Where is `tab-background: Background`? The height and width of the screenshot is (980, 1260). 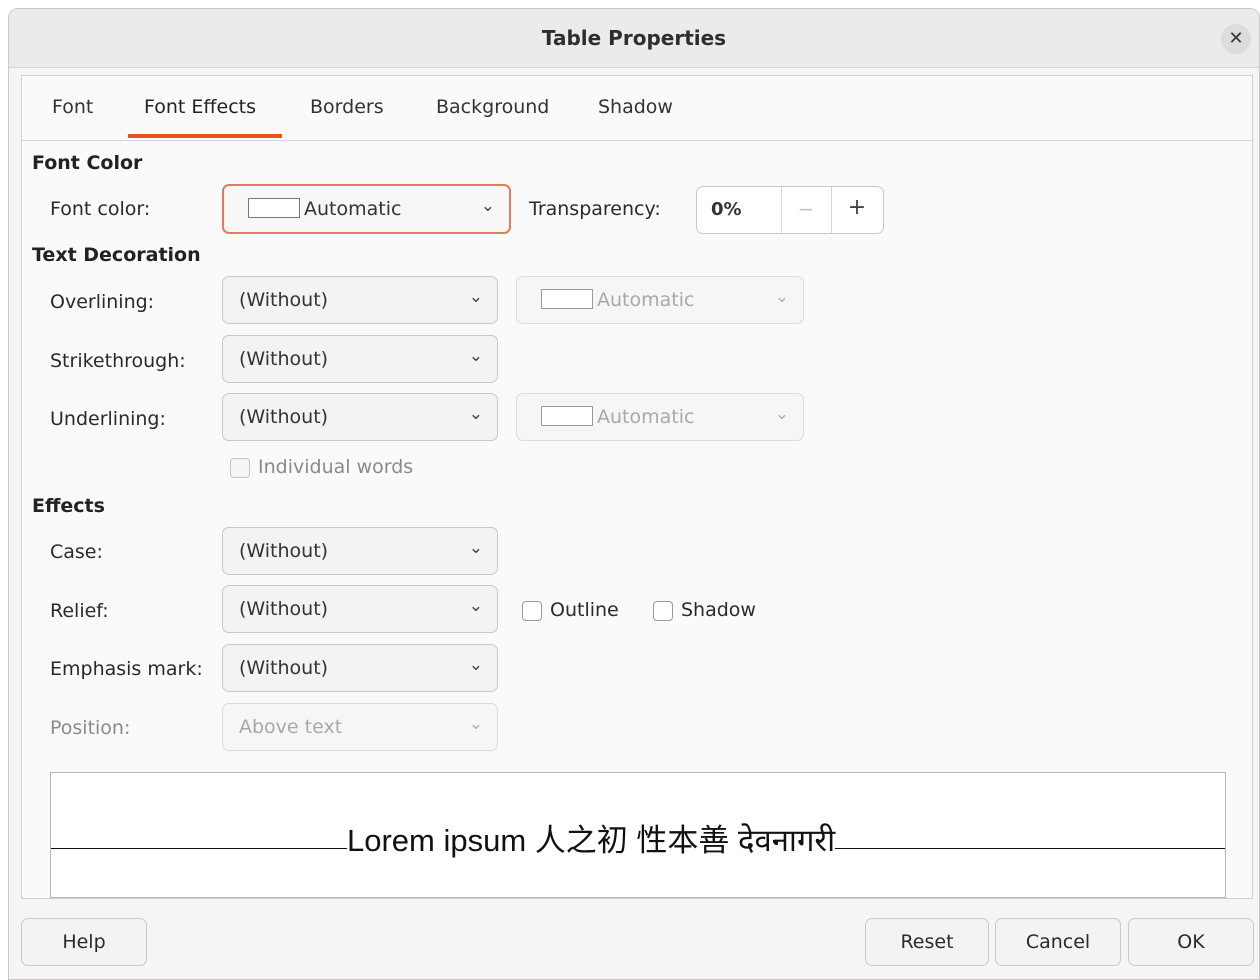
tab-background: Background is located at coordinates (492, 110).